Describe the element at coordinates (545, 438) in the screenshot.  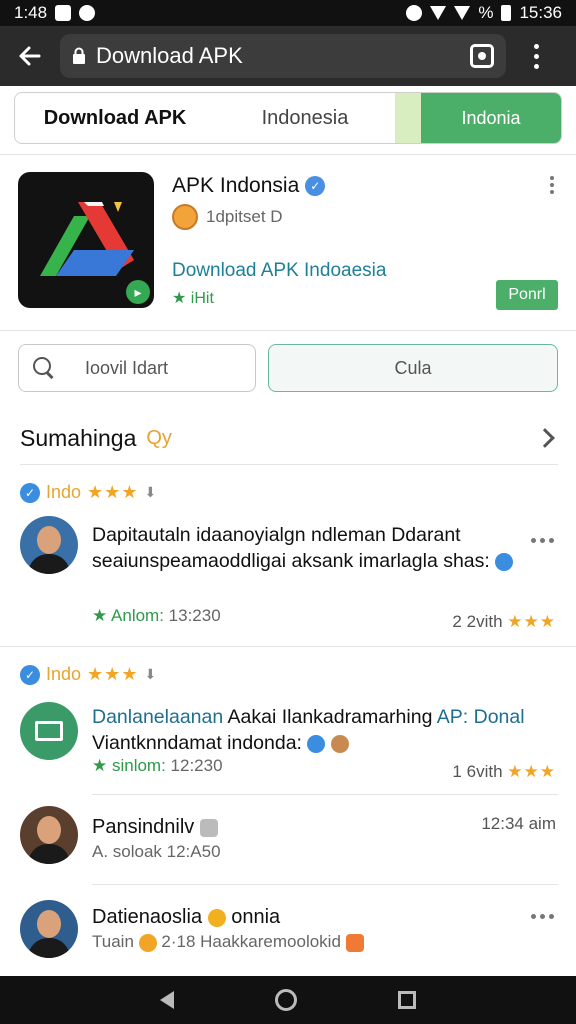
I see `chevron-right-icon` at that location.